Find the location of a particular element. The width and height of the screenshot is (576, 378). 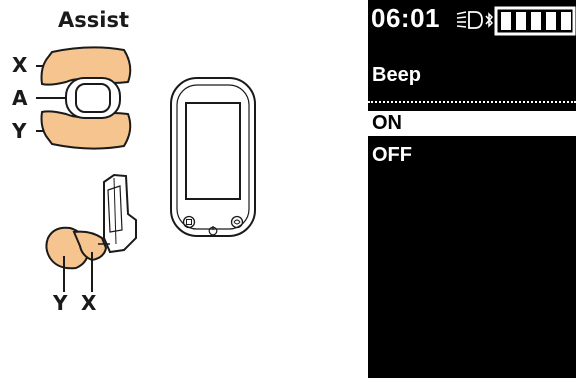

assist-title: Assist is located at coordinates (93, 20).